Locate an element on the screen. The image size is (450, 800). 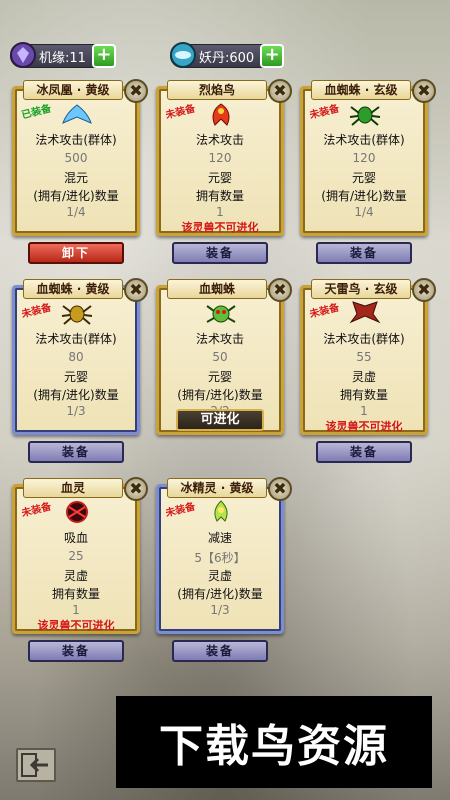
realm: 混元 is located at coordinates (75, 178).